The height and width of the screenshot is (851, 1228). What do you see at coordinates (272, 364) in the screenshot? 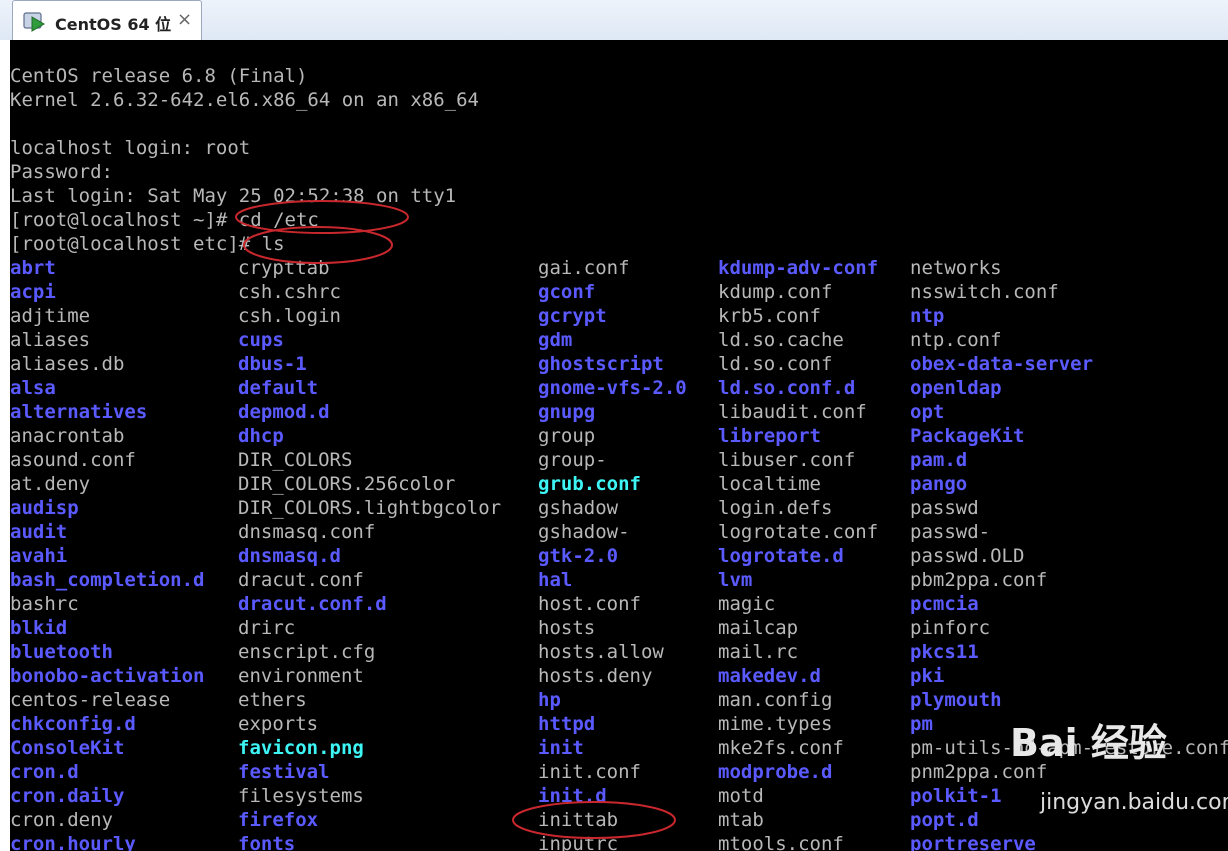
I see `ls-entry-directory: dbus-1` at bounding box center [272, 364].